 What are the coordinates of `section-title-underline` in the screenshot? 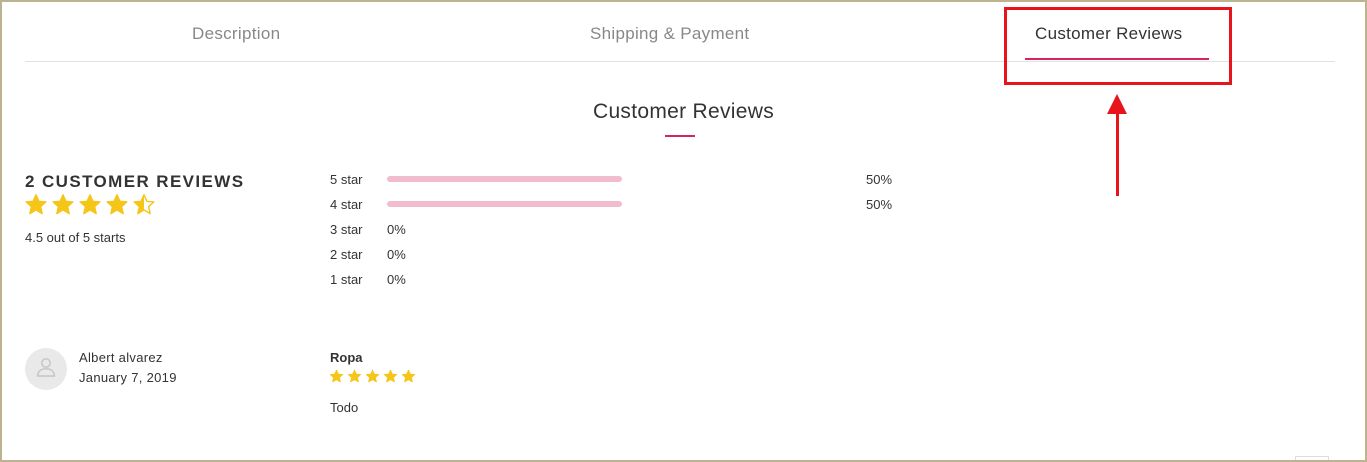 It's located at (680, 136).